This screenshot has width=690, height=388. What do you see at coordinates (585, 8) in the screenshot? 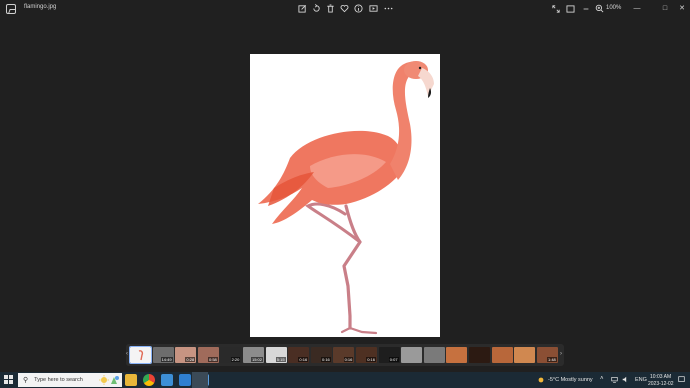
I see `zoom-out-icon` at bounding box center [585, 8].